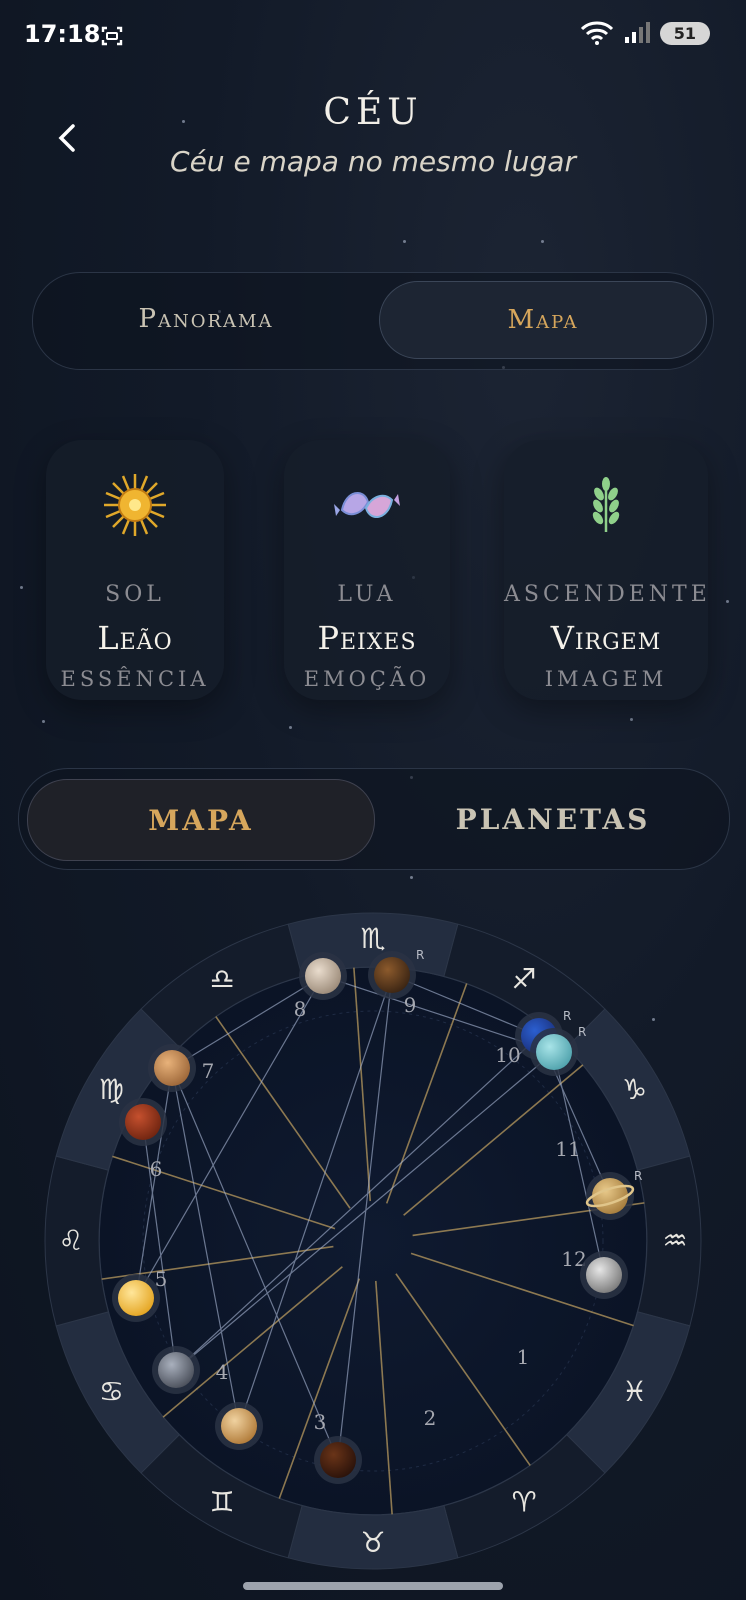 The width and height of the screenshot is (746, 1600). What do you see at coordinates (634, 1391) in the screenshot?
I see `zodiac-sign-glyph: ♓` at bounding box center [634, 1391].